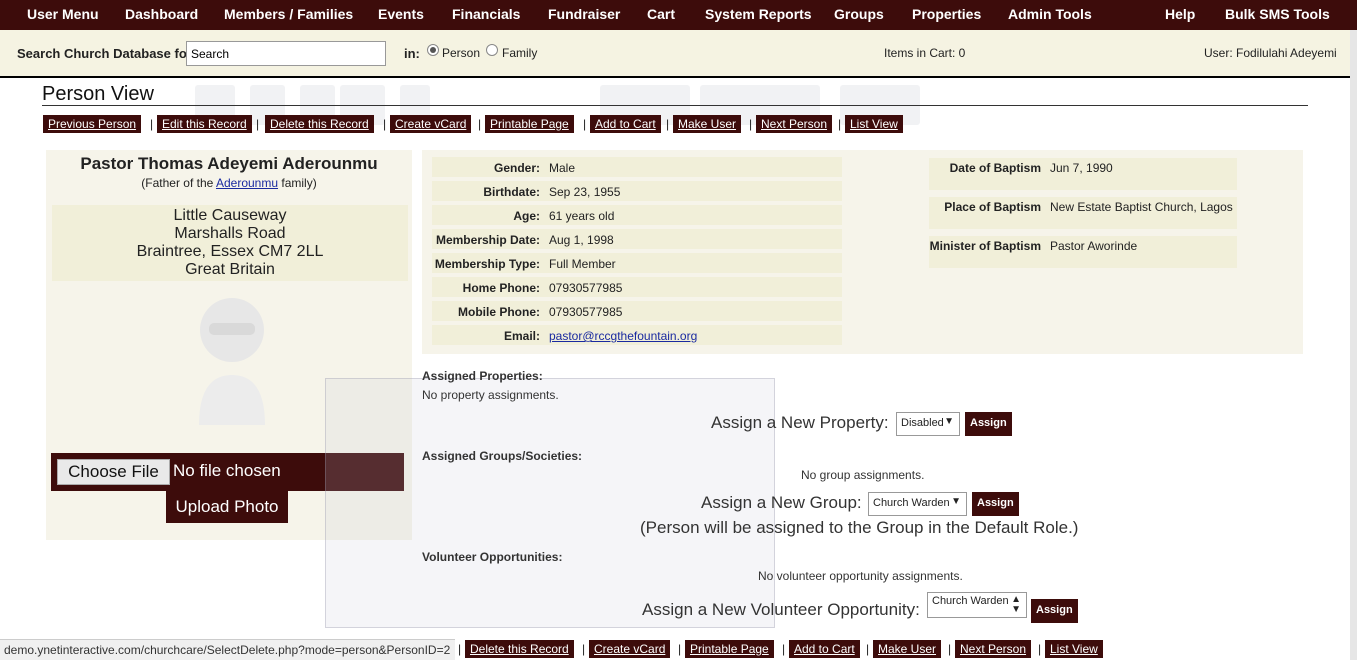  I want to click on group-select-value: Church Warden, so click(911, 503).